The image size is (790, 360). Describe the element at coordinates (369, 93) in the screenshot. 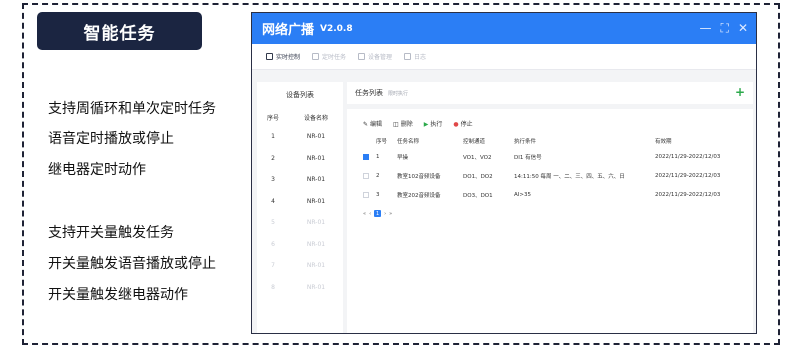

I see `task-list-title: 任务列表` at that location.